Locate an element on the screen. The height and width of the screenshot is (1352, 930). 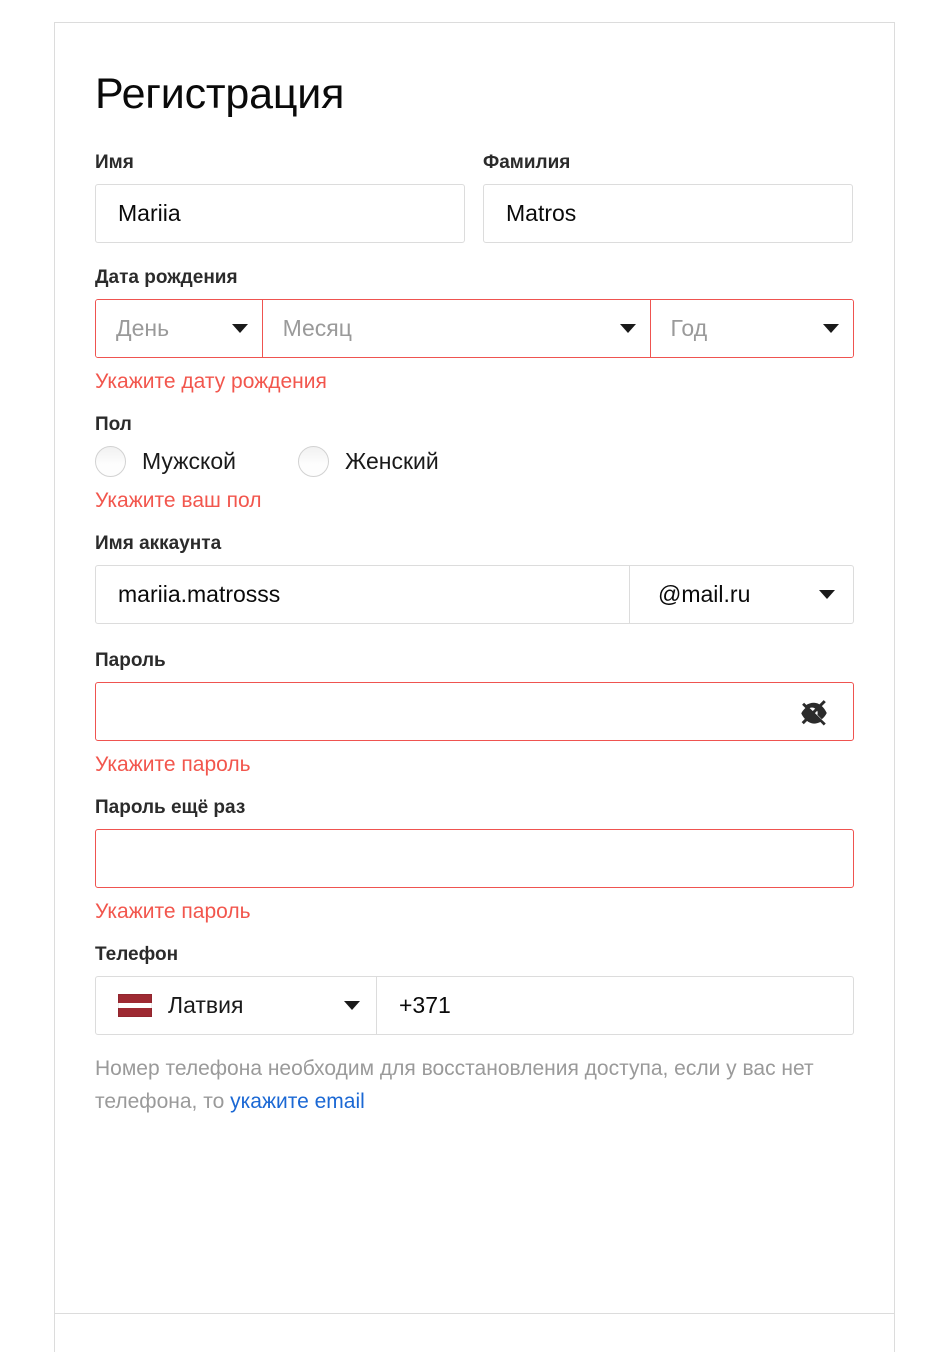
birth-date-label: Дата рождения is located at coordinates (166, 278).